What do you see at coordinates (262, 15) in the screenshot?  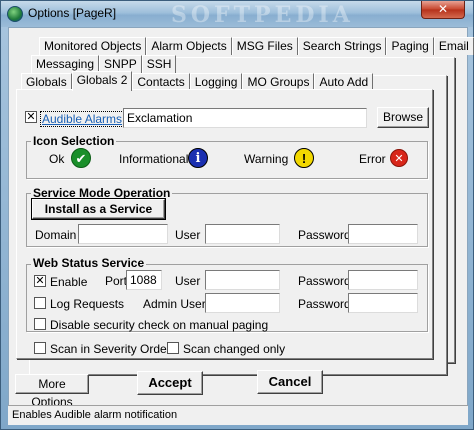 I see `watermark-logo: SOFTPEDIA` at bounding box center [262, 15].